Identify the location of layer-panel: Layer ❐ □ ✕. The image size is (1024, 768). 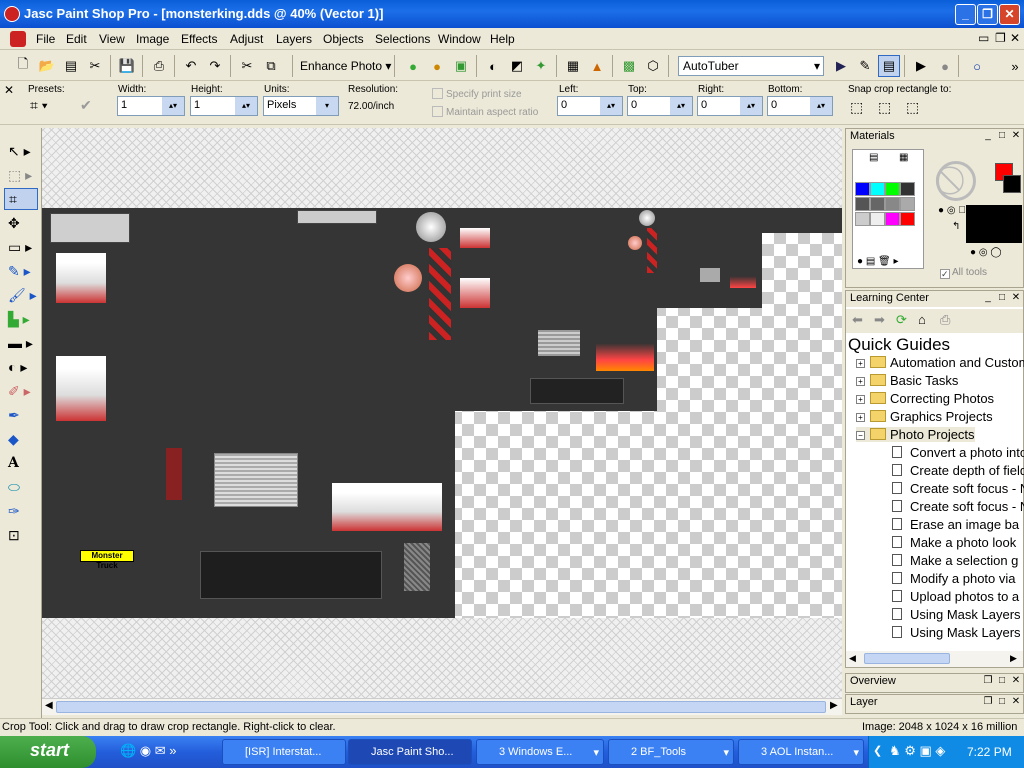
(934, 704).